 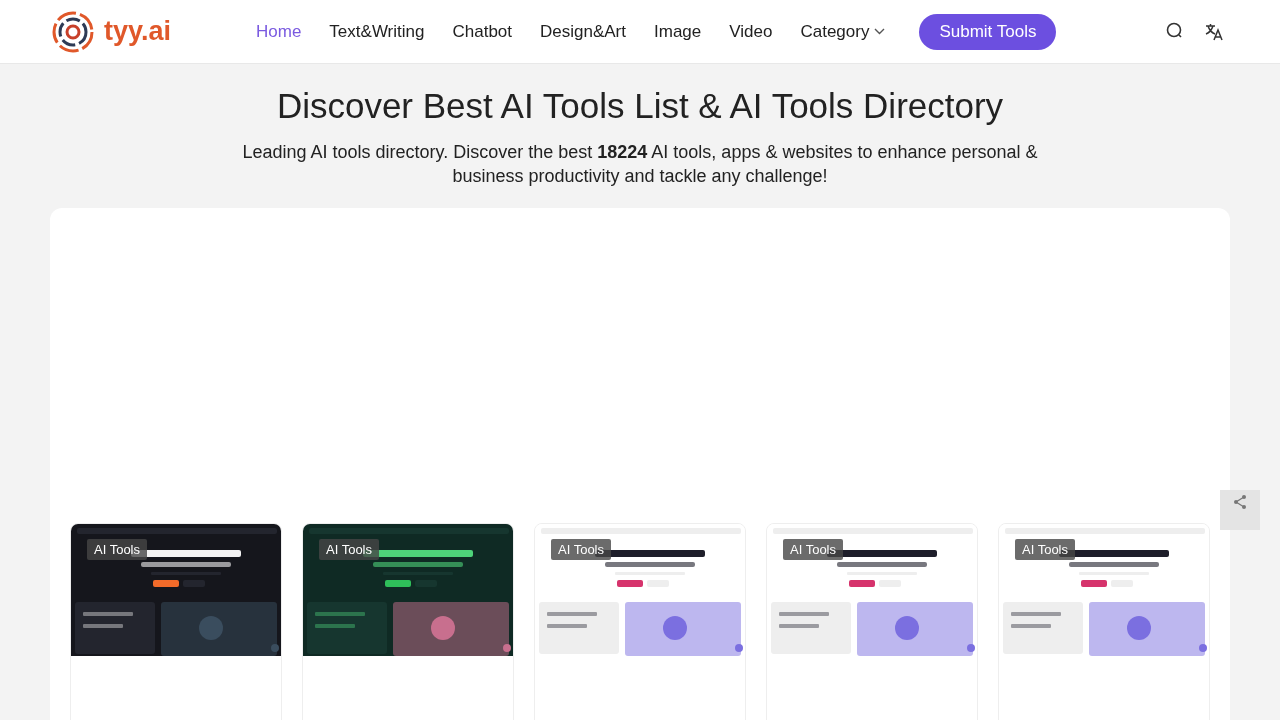 I want to click on share-button, so click(x=1240, y=510).